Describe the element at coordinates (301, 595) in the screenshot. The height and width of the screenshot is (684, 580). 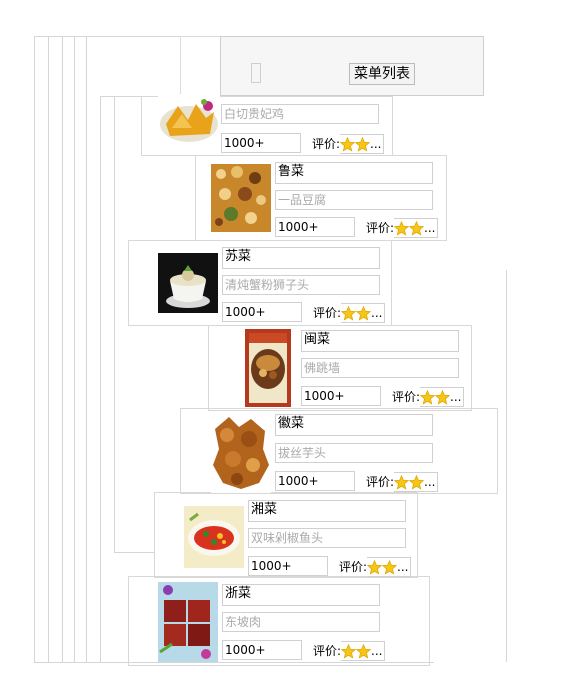
I see `category-name: 浙菜` at that location.